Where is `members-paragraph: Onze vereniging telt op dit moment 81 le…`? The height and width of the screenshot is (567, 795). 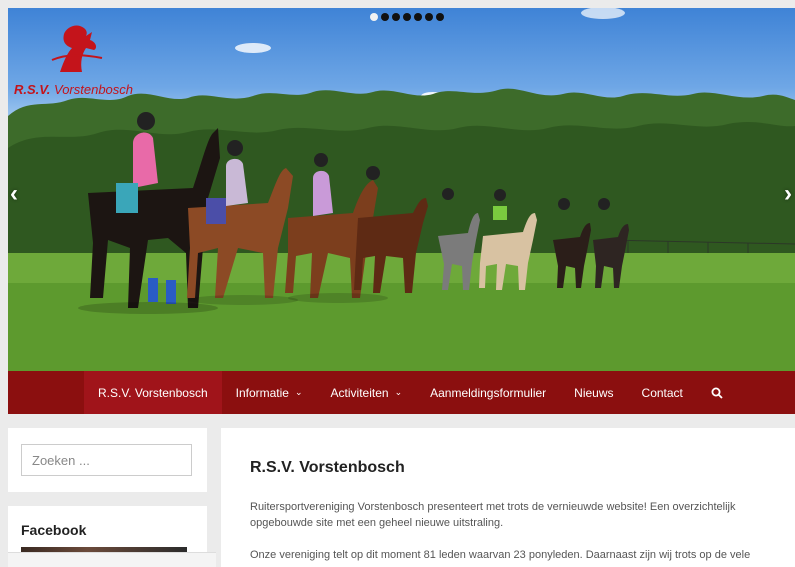
members-paragraph: Onze vereniging telt op dit moment 81 le… is located at coordinates (500, 555).